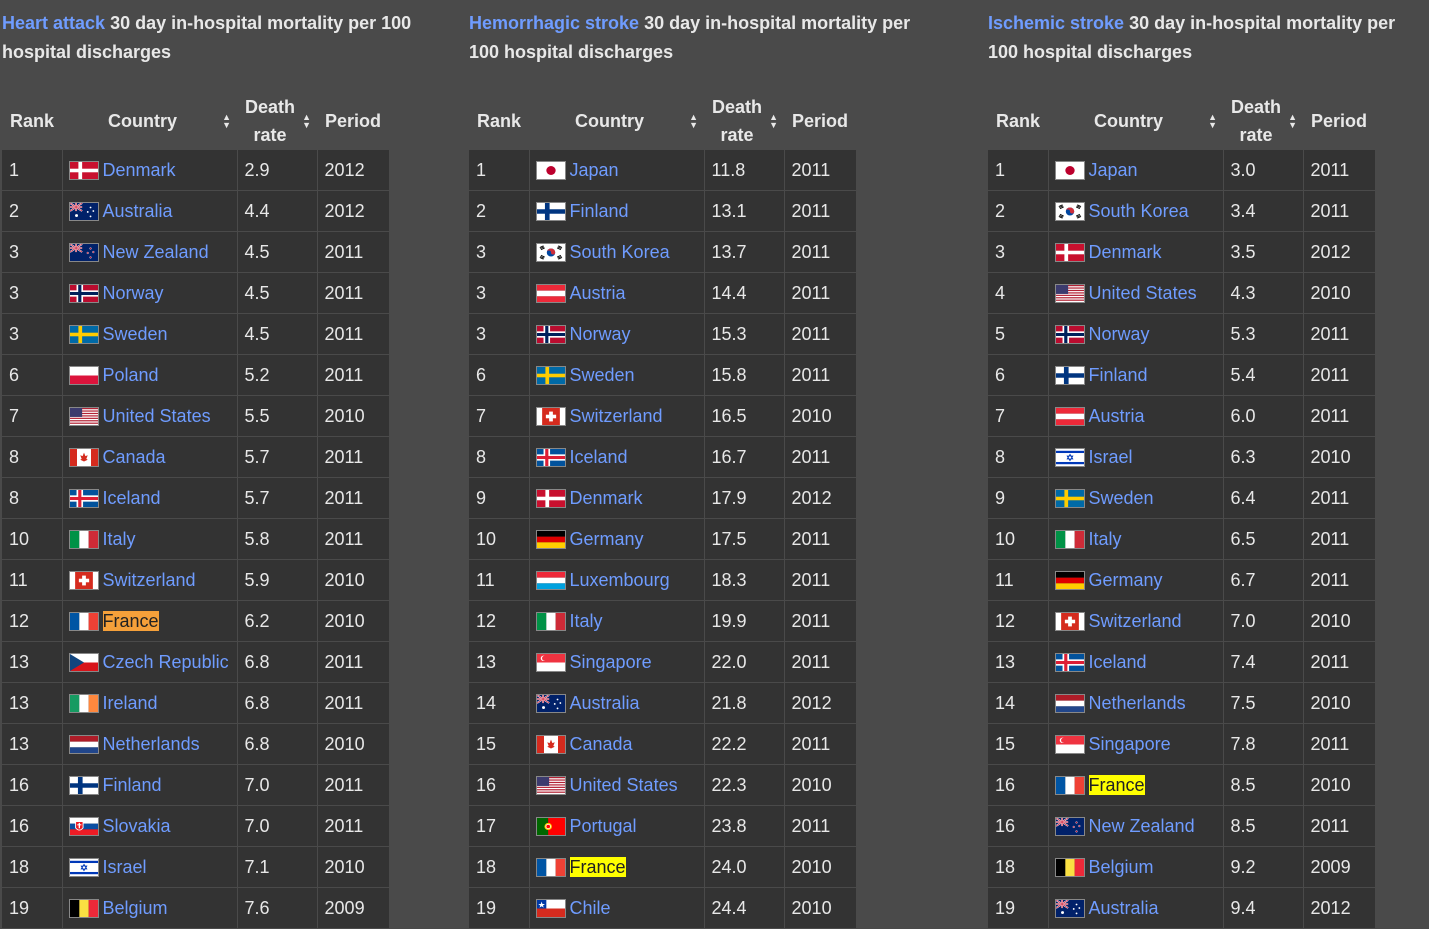 The height and width of the screenshot is (929, 1429). I want to click on country-link: Poland, so click(131, 375).